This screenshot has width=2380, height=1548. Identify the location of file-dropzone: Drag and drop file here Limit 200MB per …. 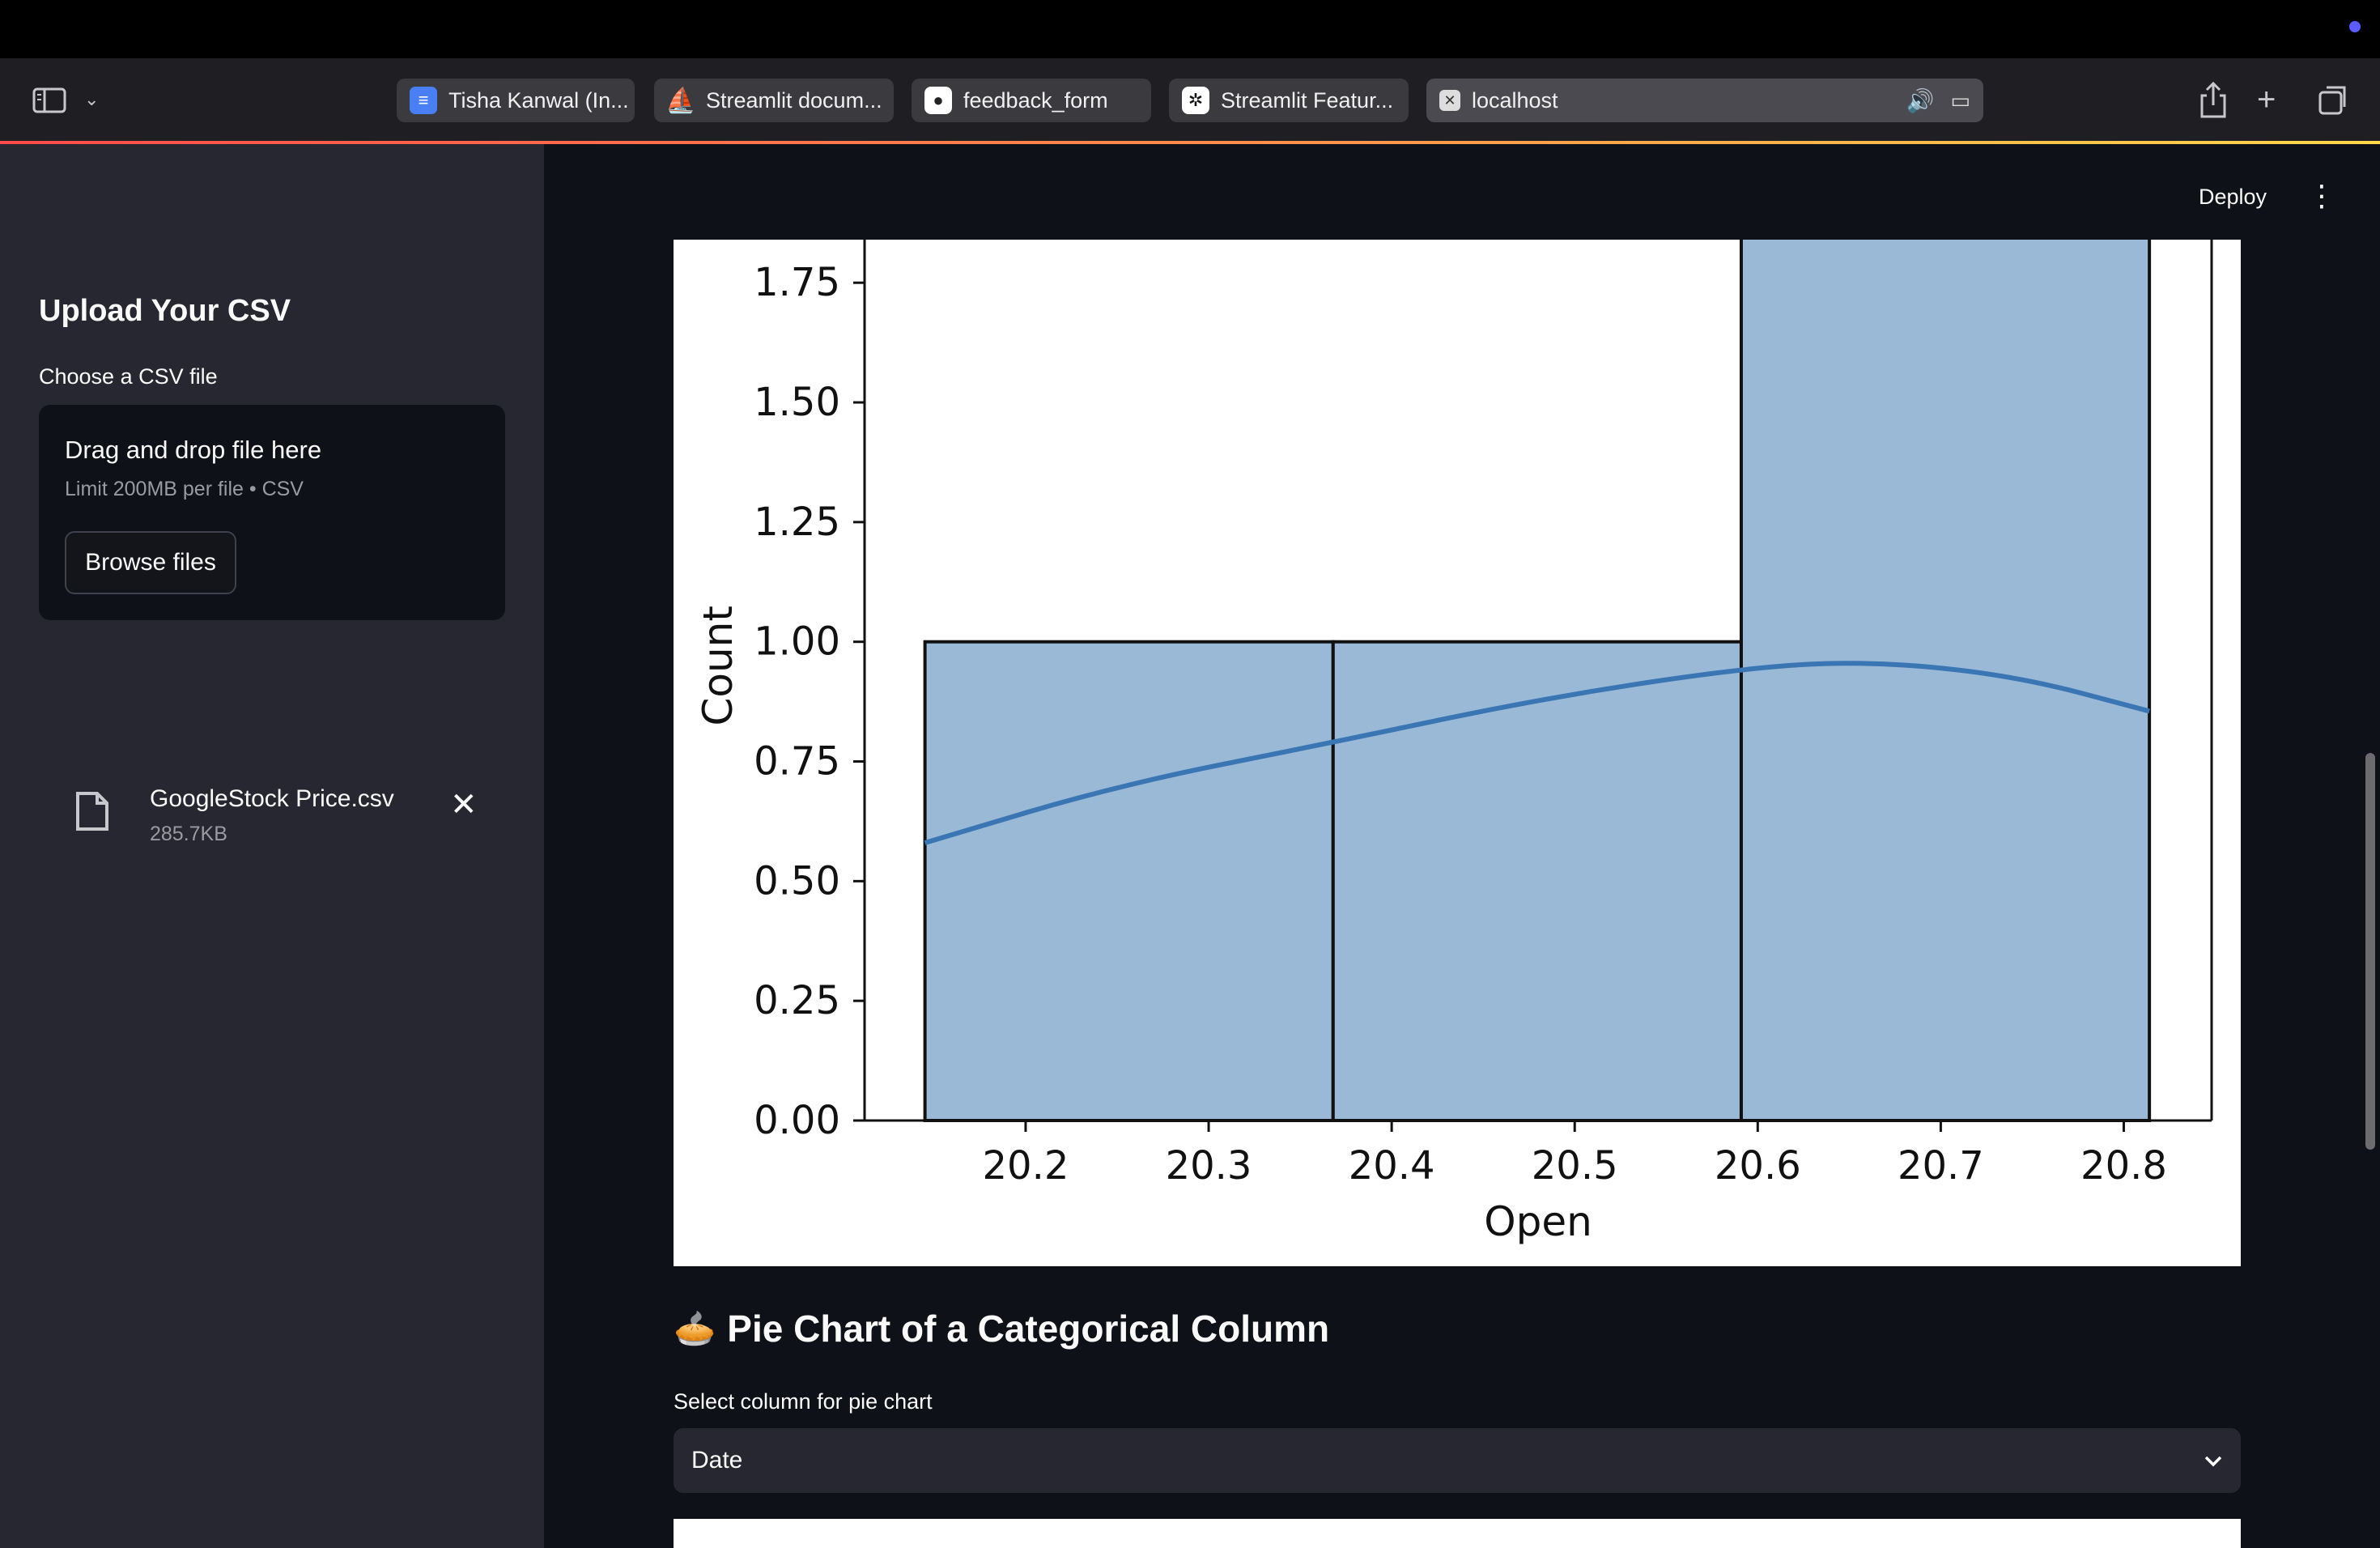
(272, 512).